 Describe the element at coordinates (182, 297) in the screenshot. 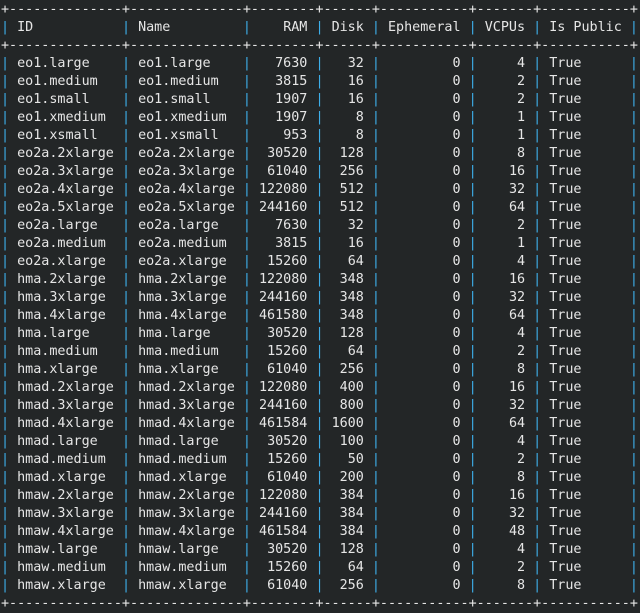

I see `cell-name: hma.3xlarge` at that location.